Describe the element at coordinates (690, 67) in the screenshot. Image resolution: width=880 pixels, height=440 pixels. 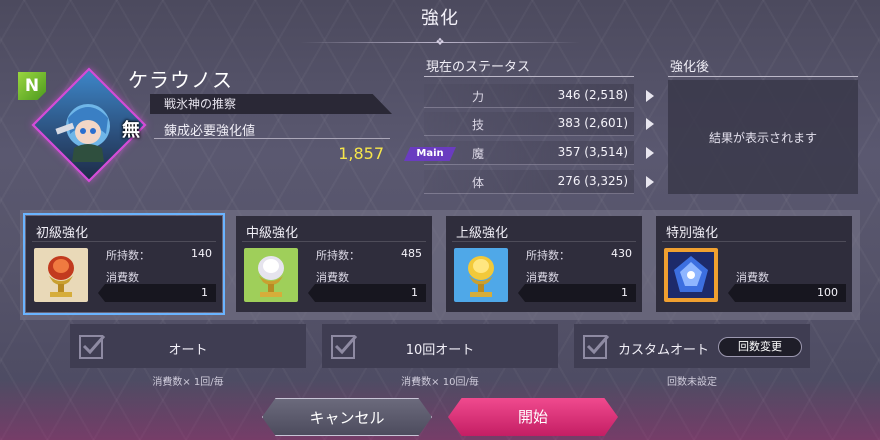
I see `after-title: 強化後` at that location.